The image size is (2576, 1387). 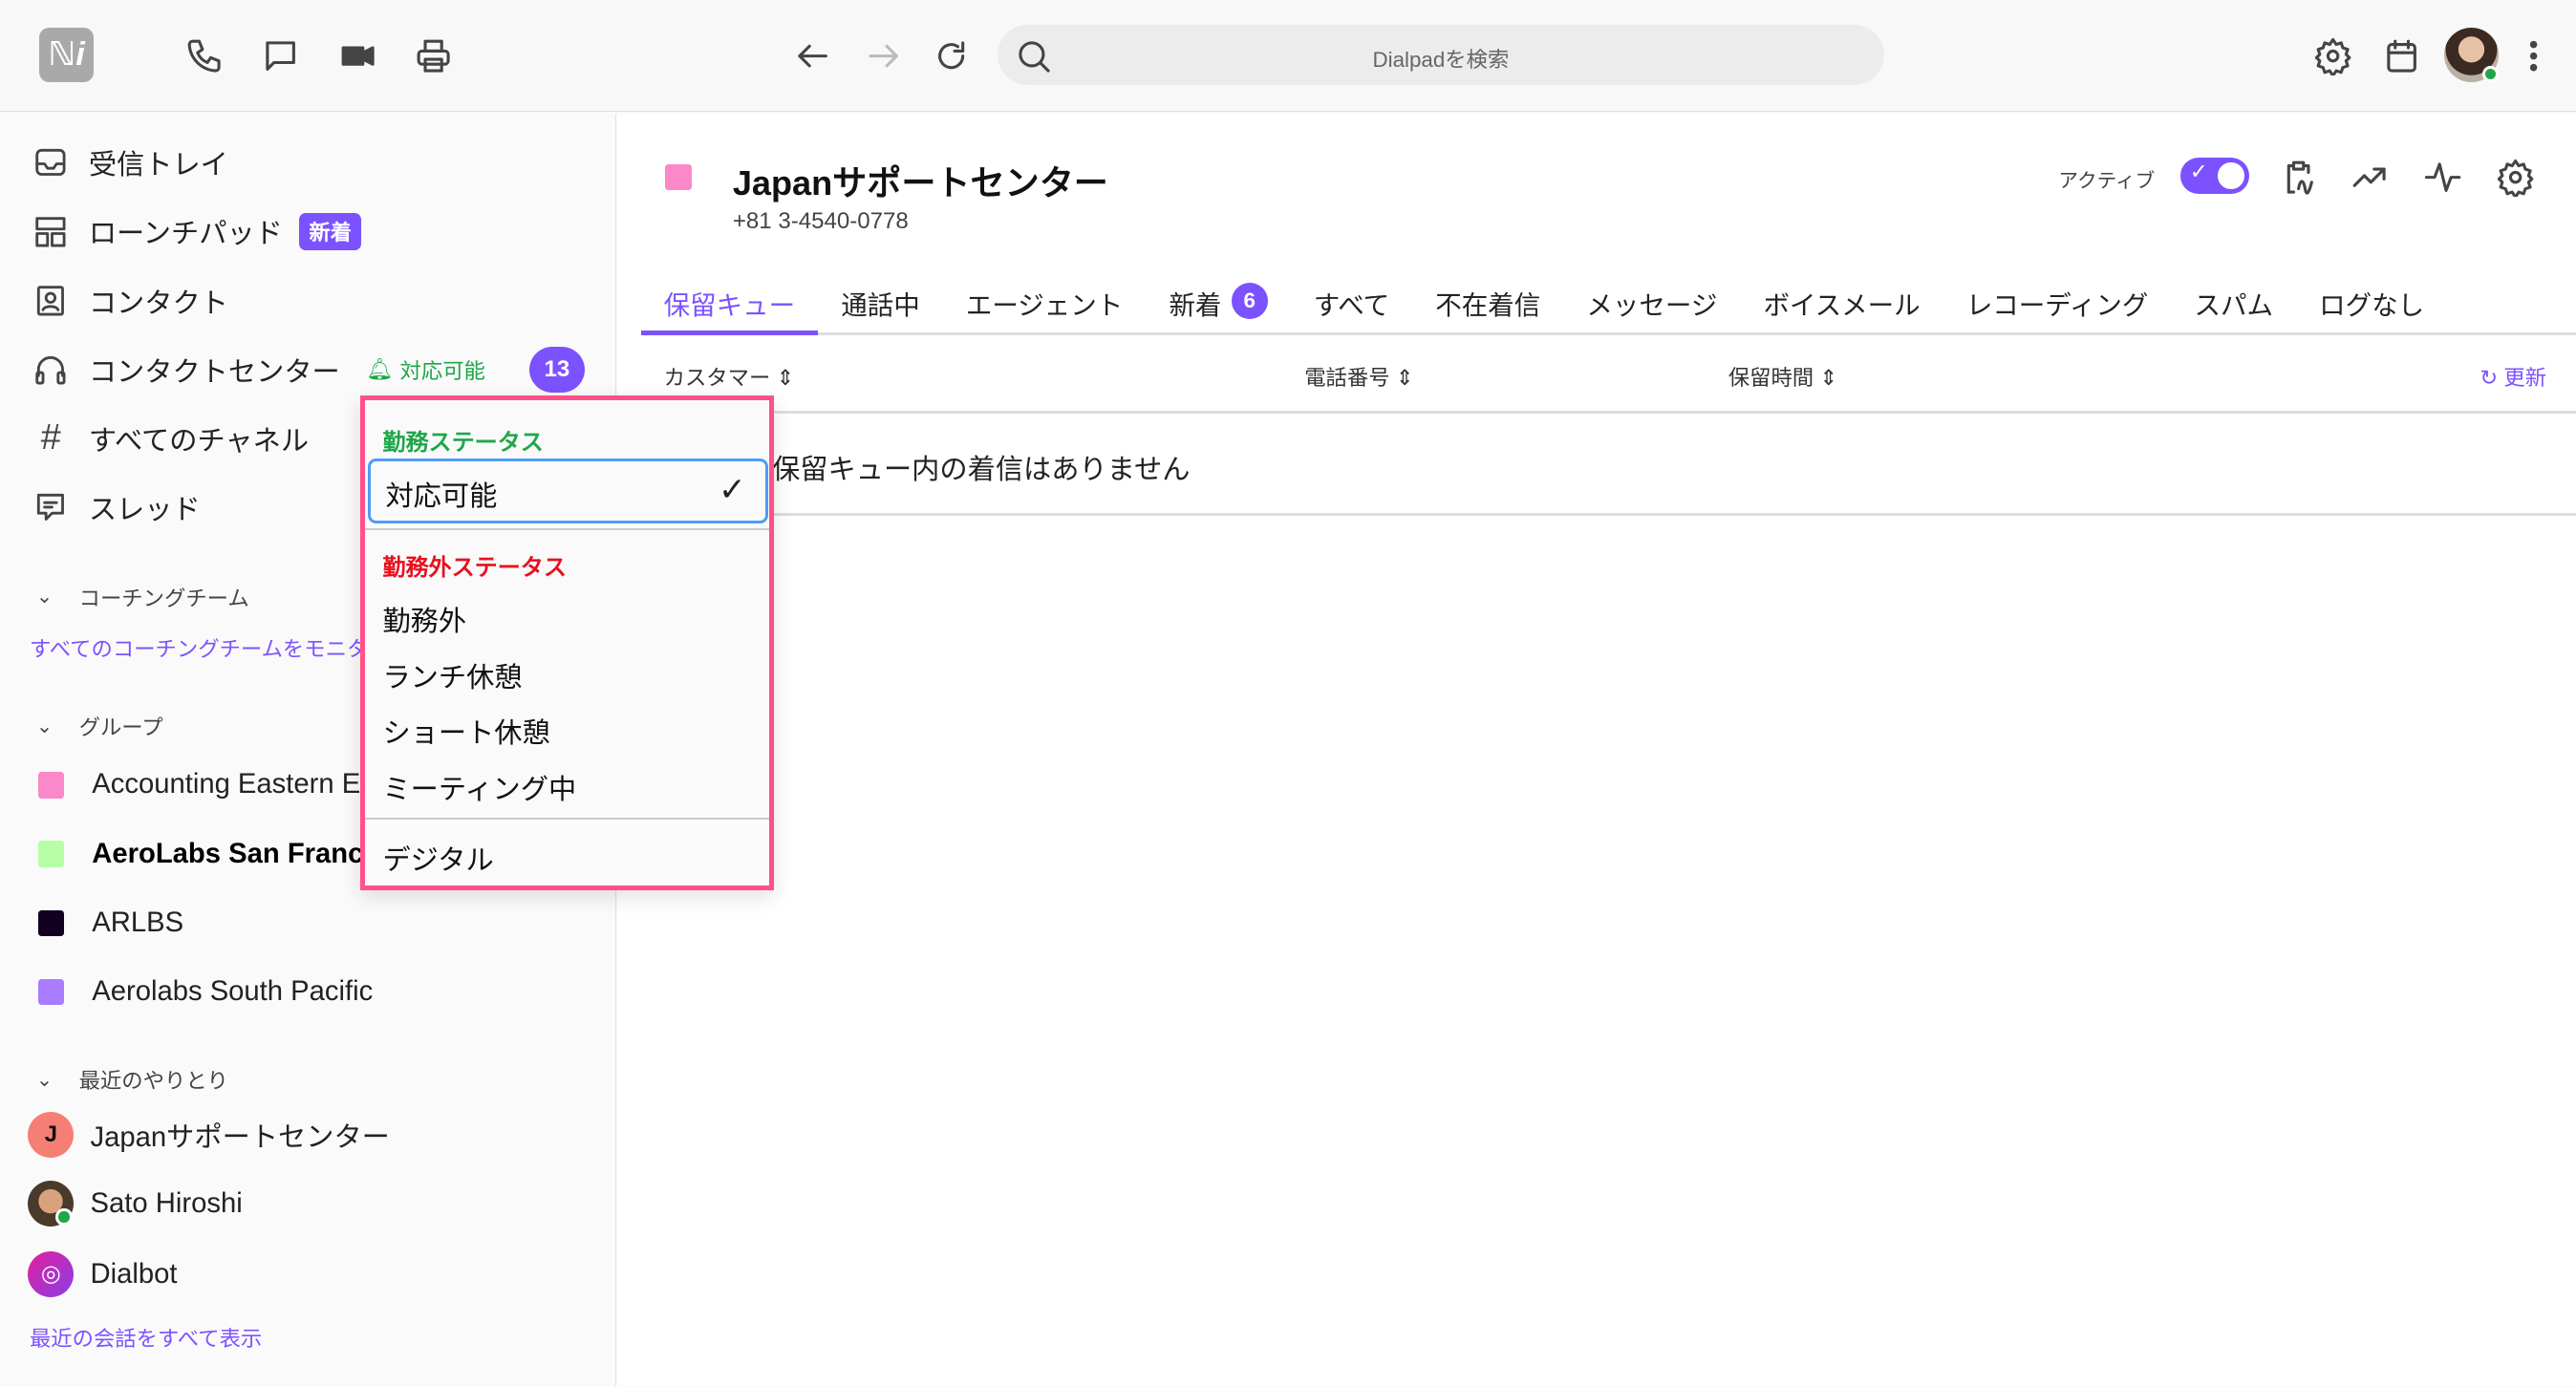 I want to click on calendar-icon, so click(x=2401, y=55).